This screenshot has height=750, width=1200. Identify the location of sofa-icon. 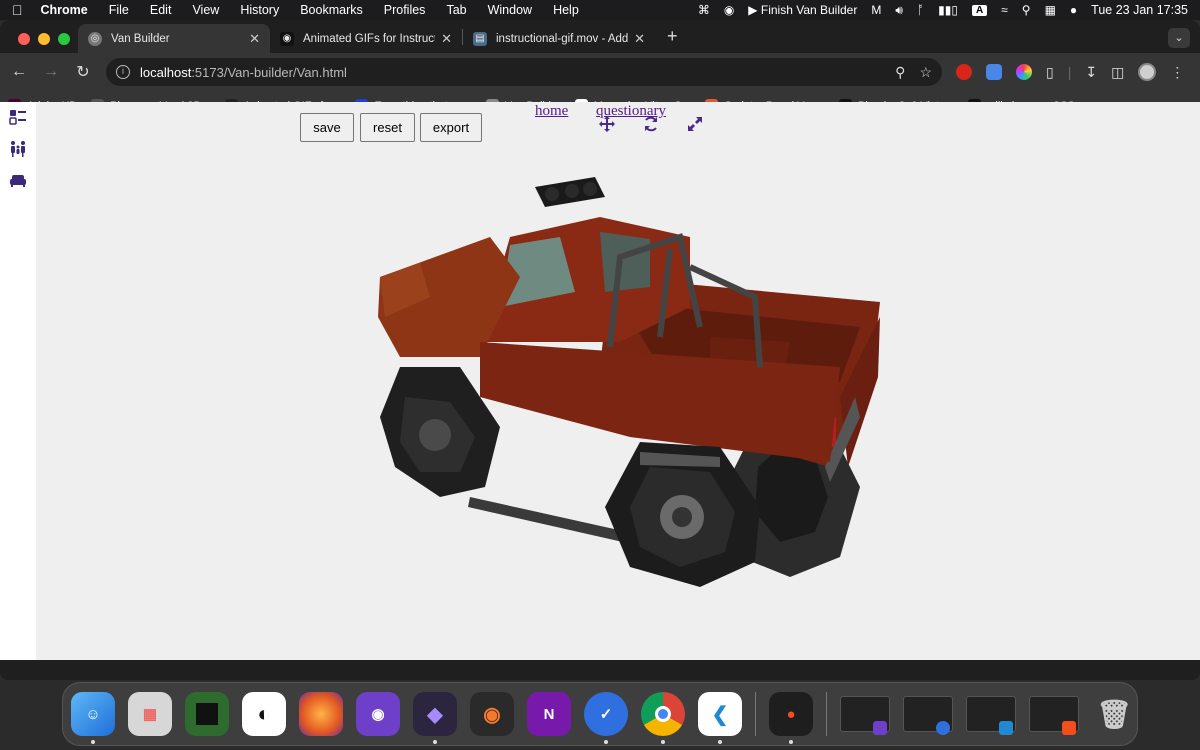
(18, 181).